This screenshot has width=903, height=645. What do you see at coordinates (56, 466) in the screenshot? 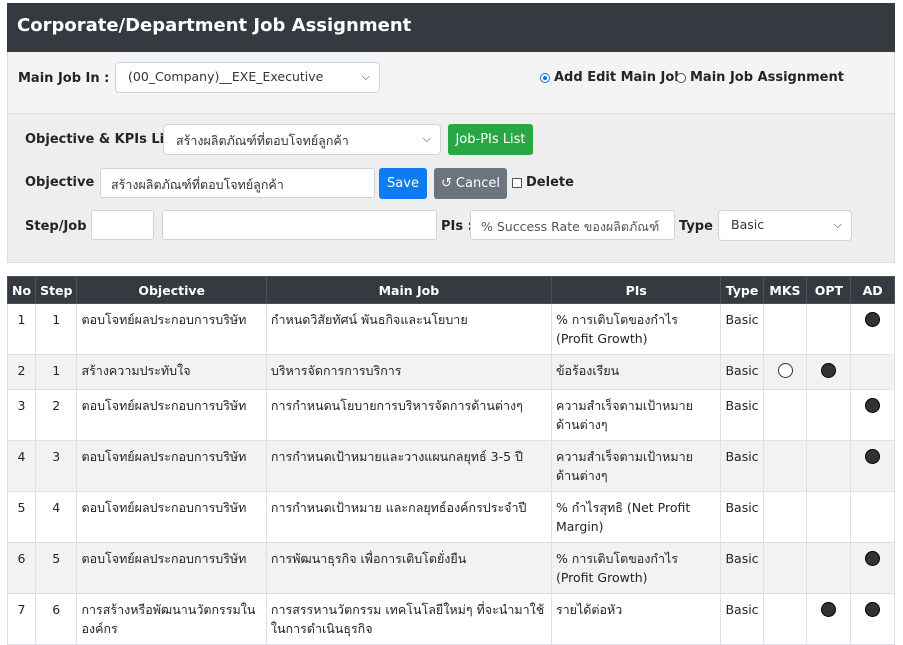
I see `cell-step: 3` at bounding box center [56, 466].